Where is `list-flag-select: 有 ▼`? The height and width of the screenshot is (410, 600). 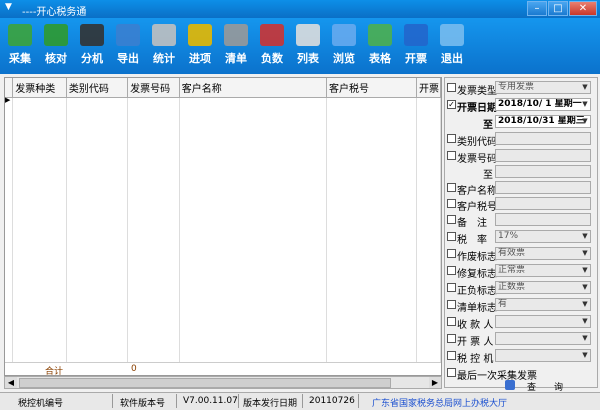
list-flag-select: 有 ▼ is located at coordinates (543, 304).